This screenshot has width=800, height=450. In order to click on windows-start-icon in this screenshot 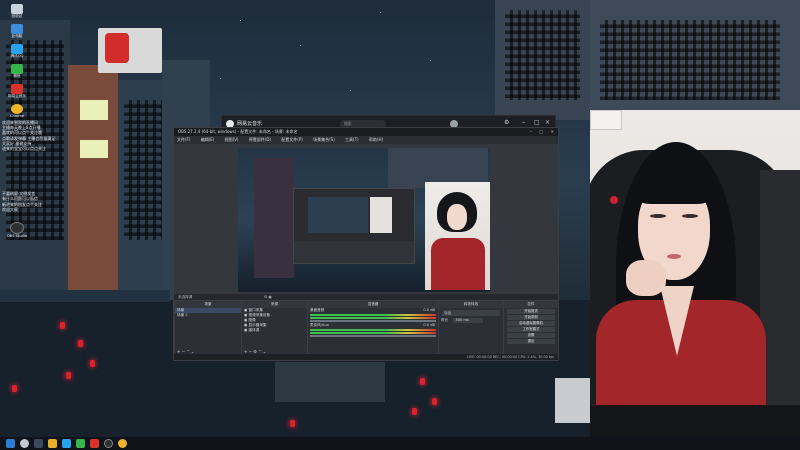, I will do `click(10, 443)`.